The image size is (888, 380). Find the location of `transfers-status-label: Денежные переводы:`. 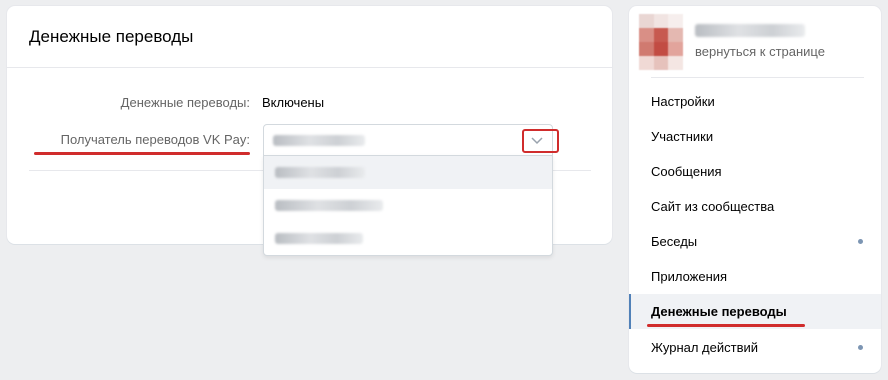

transfers-status-label: Денежные переводы: is located at coordinates (185, 102).